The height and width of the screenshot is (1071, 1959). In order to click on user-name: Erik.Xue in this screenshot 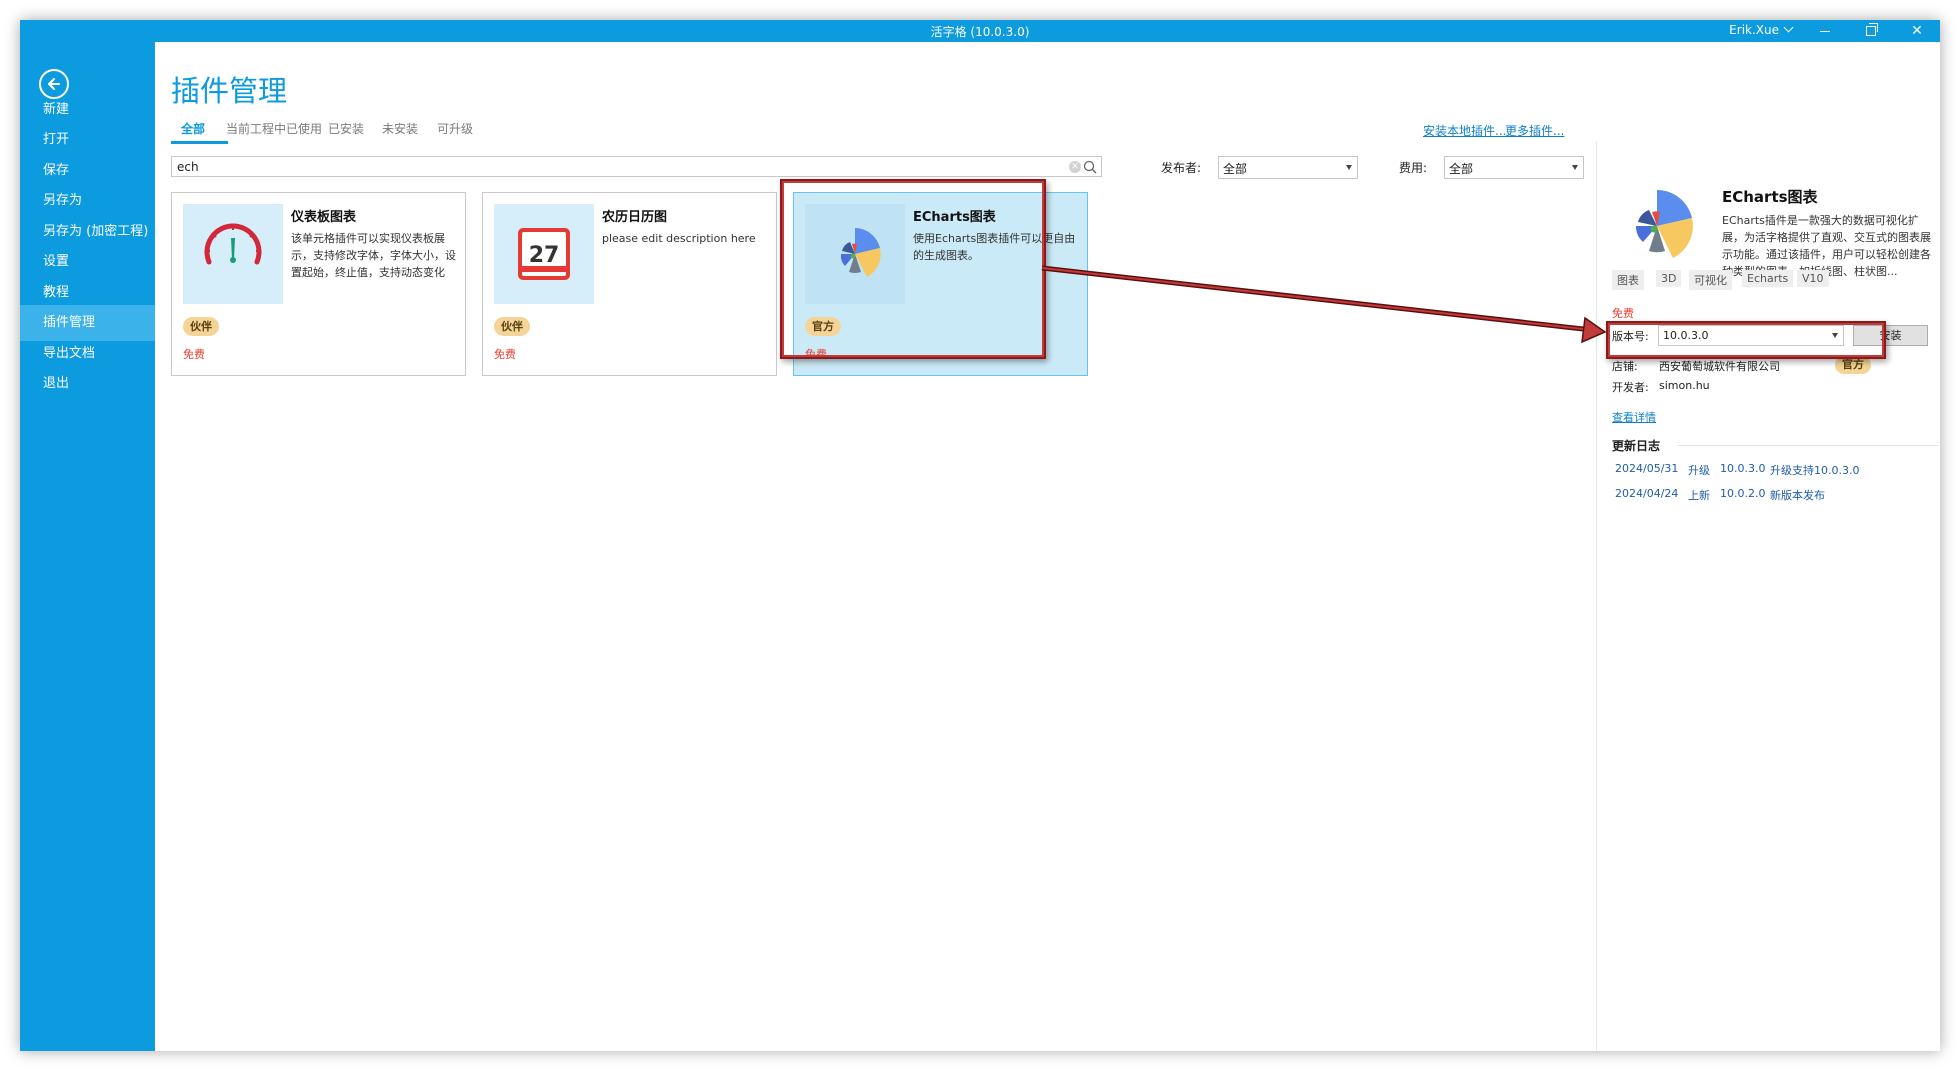, I will do `click(1754, 30)`.